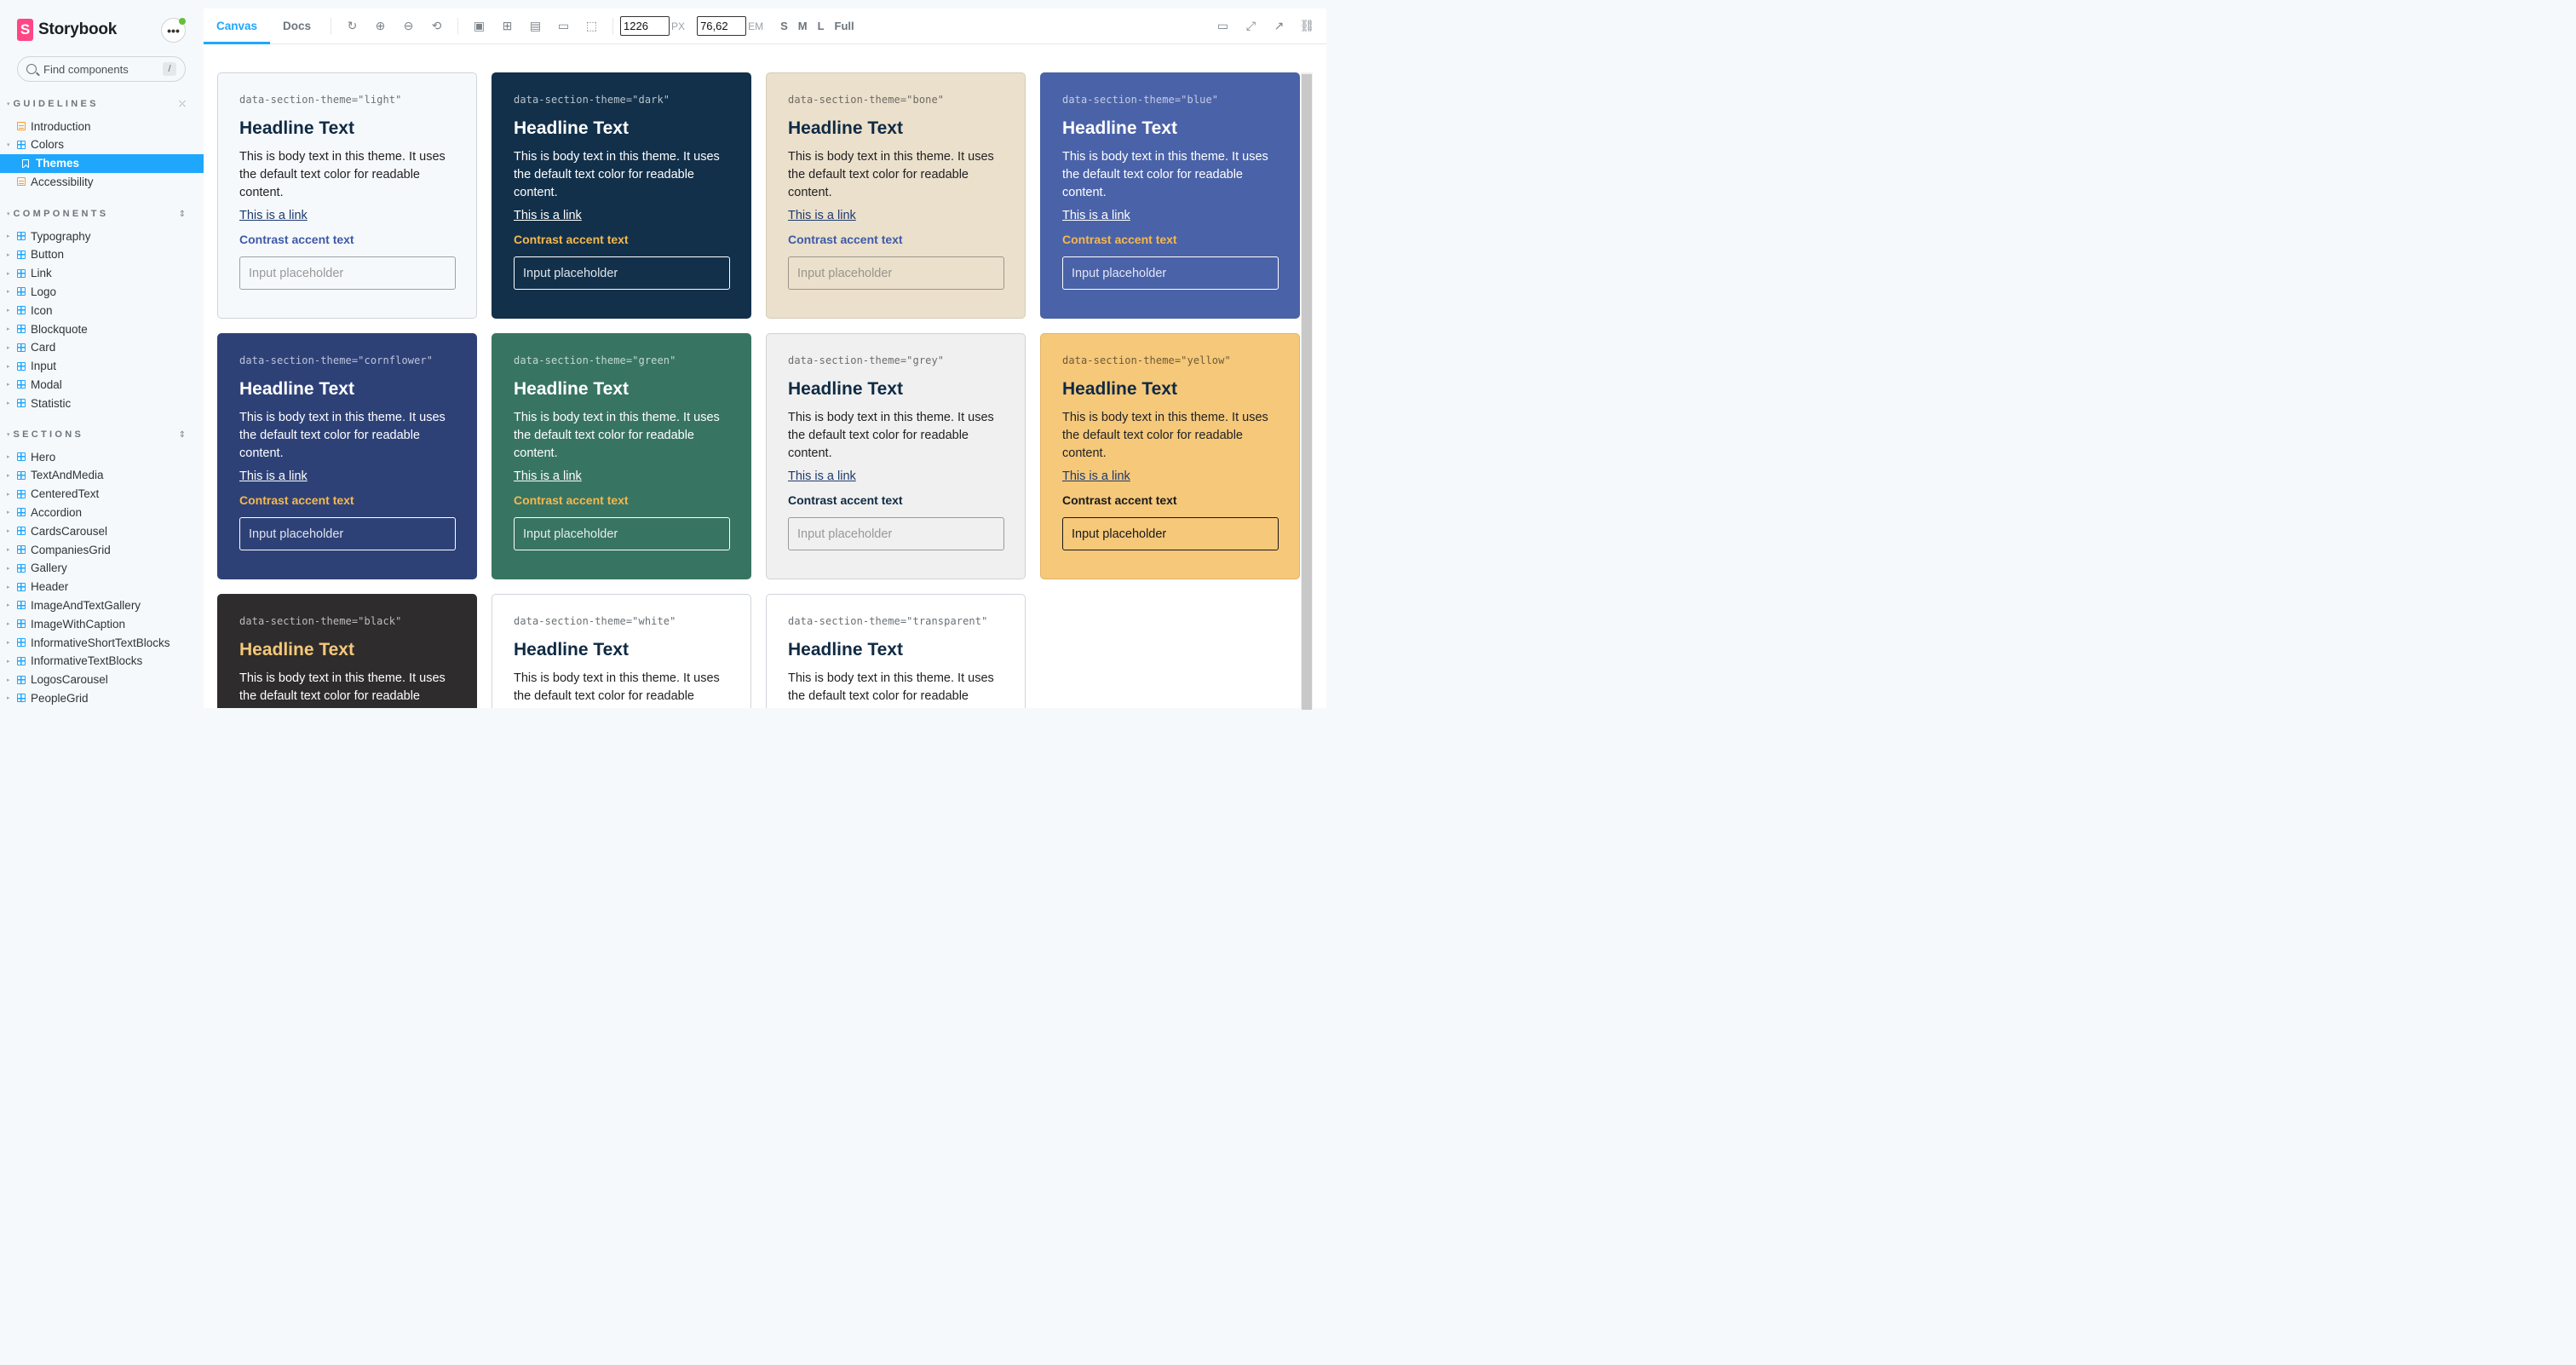  I want to click on sidebar-item-logoscarousel: ▸ LogosCarousel, so click(102, 680).